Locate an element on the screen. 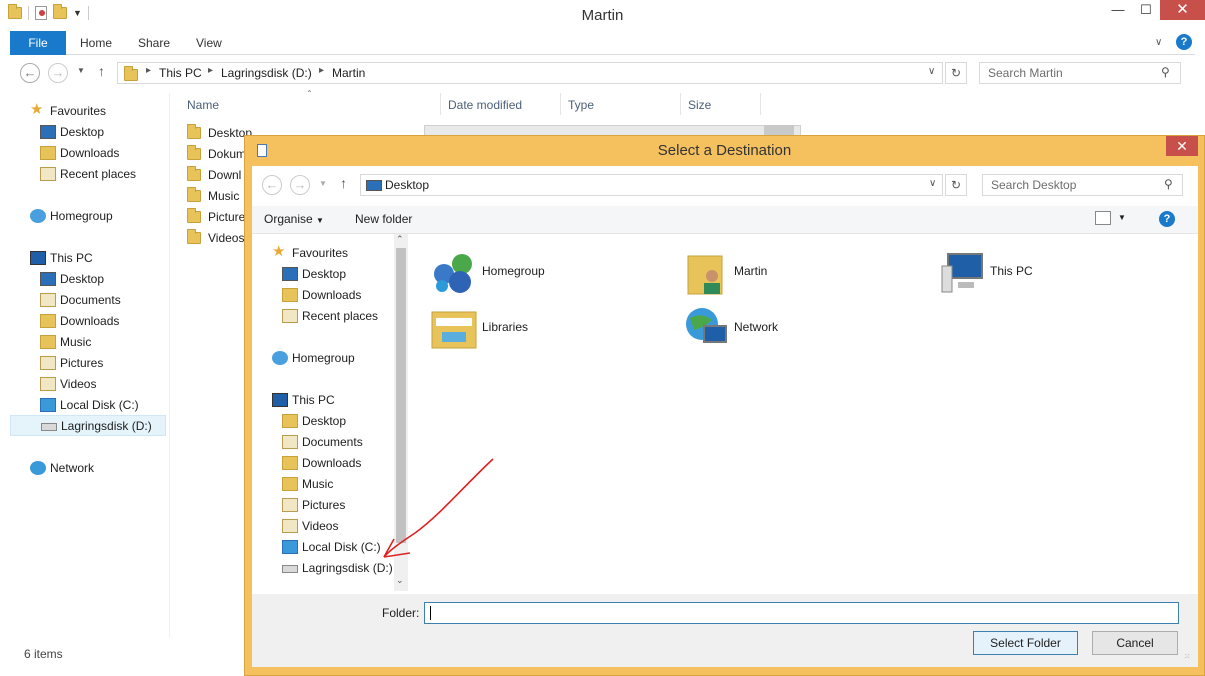 The image size is (1205, 676). nav-local-disk-c: Local Disk (C:) is located at coordinates (105, 405).